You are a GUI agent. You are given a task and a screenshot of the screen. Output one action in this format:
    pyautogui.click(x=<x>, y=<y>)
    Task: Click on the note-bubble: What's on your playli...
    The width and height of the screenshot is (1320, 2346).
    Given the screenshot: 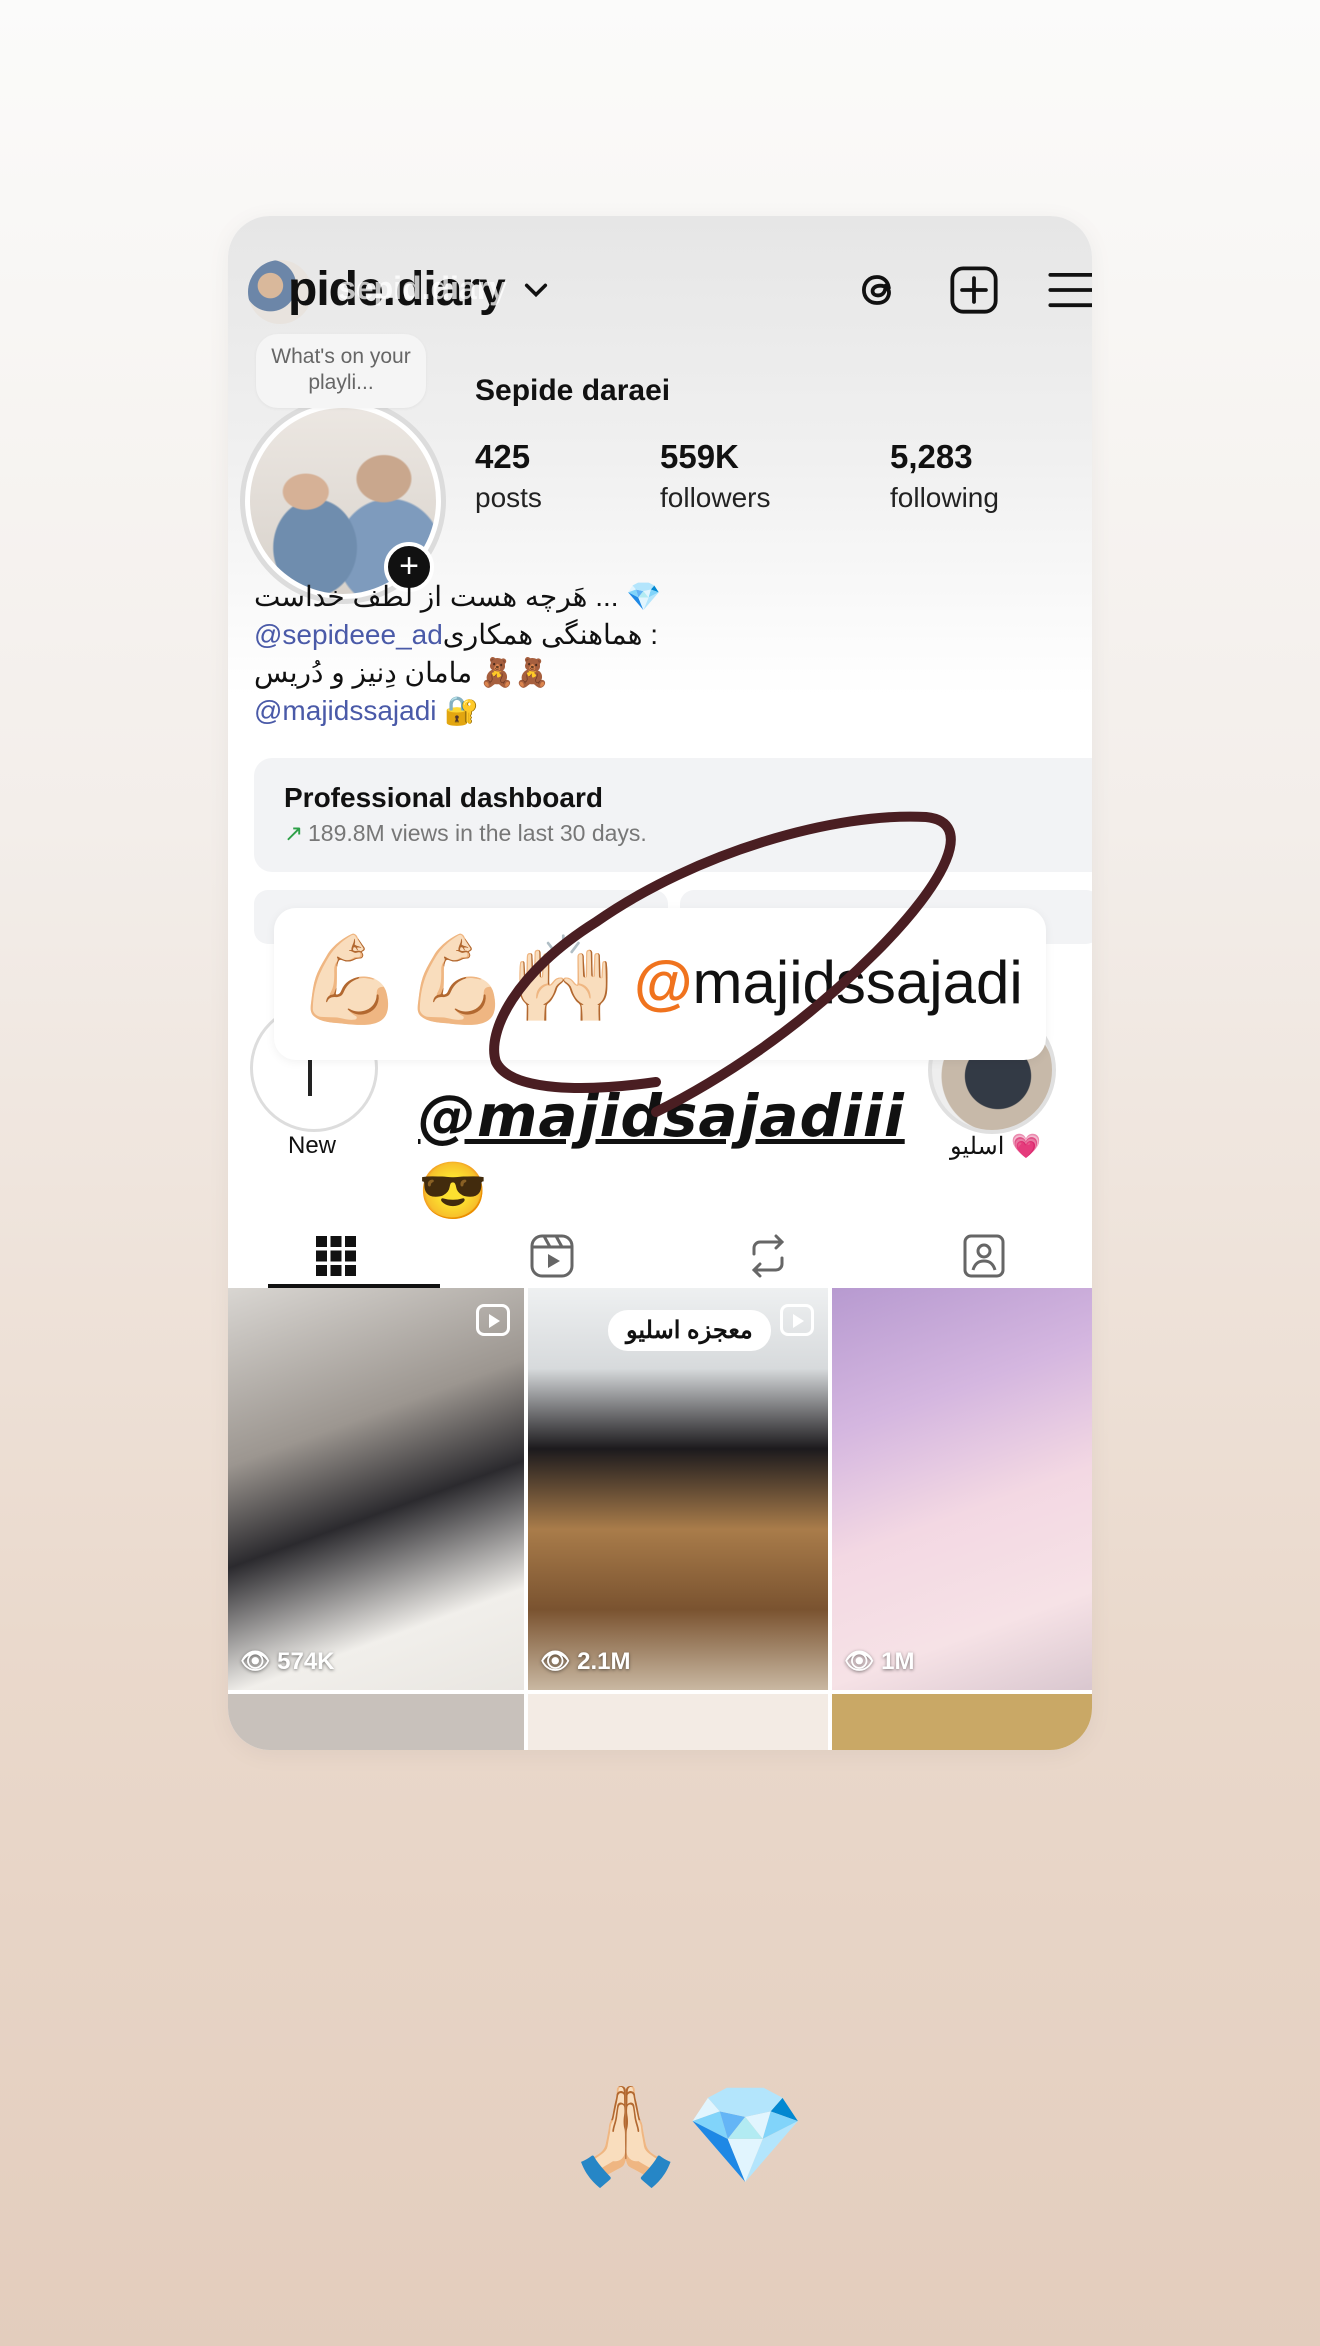 What is the action you would take?
    pyautogui.click(x=341, y=371)
    